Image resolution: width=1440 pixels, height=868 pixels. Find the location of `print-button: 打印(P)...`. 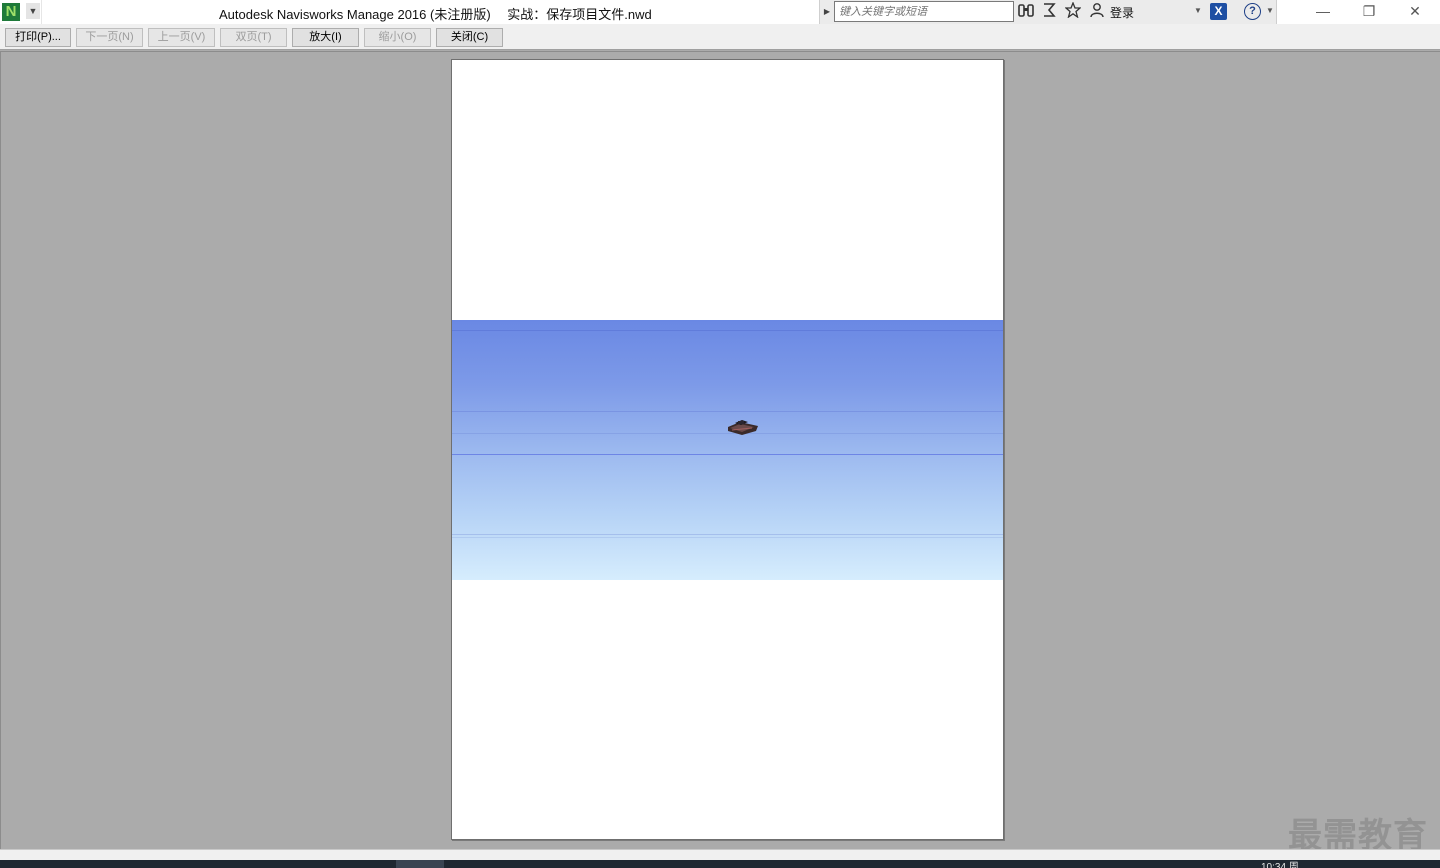

print-button: 打印(P)... is located at coordinates (38, 37).